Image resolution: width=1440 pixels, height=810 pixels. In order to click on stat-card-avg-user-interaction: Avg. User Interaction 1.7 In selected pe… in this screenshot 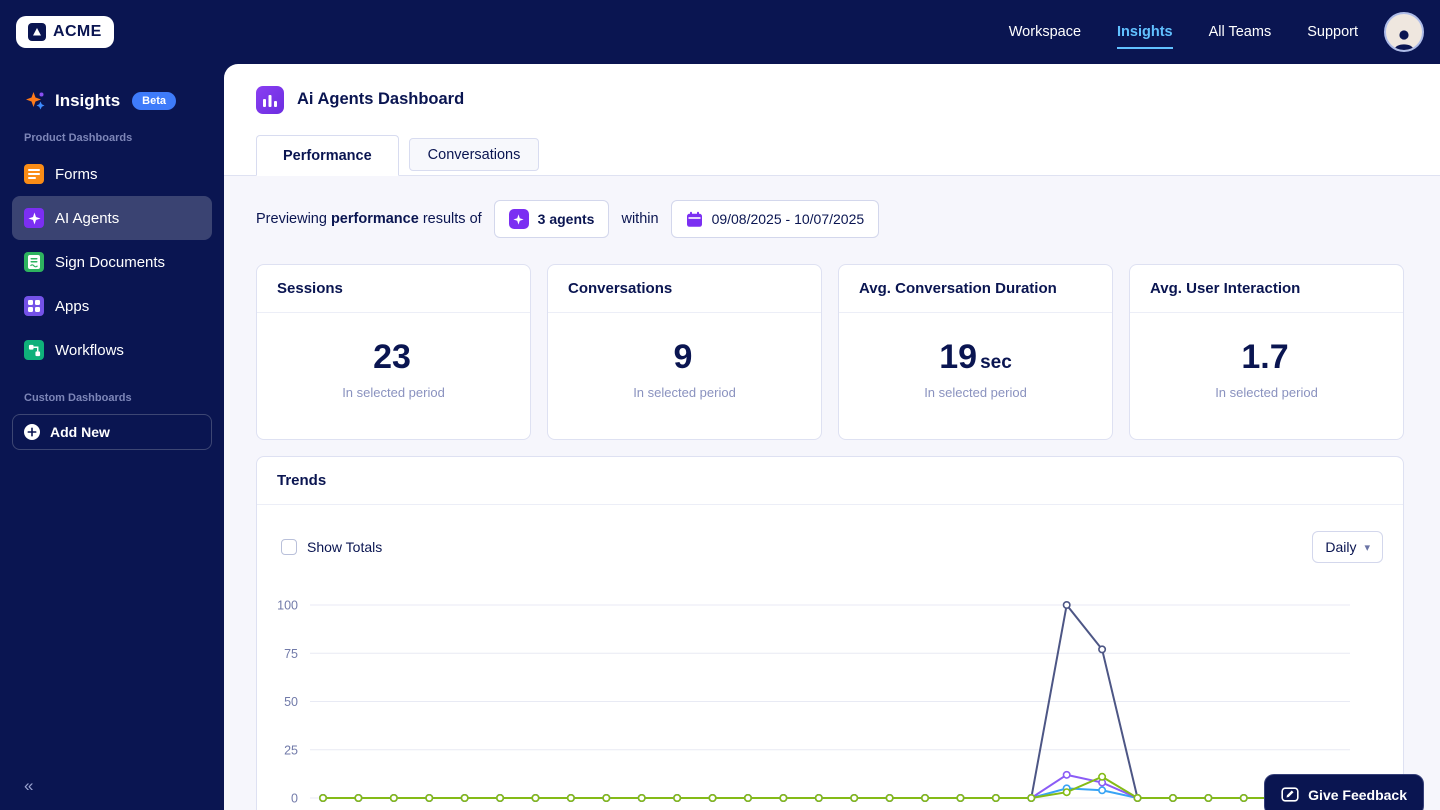, I will do `click(1266, 352)`.